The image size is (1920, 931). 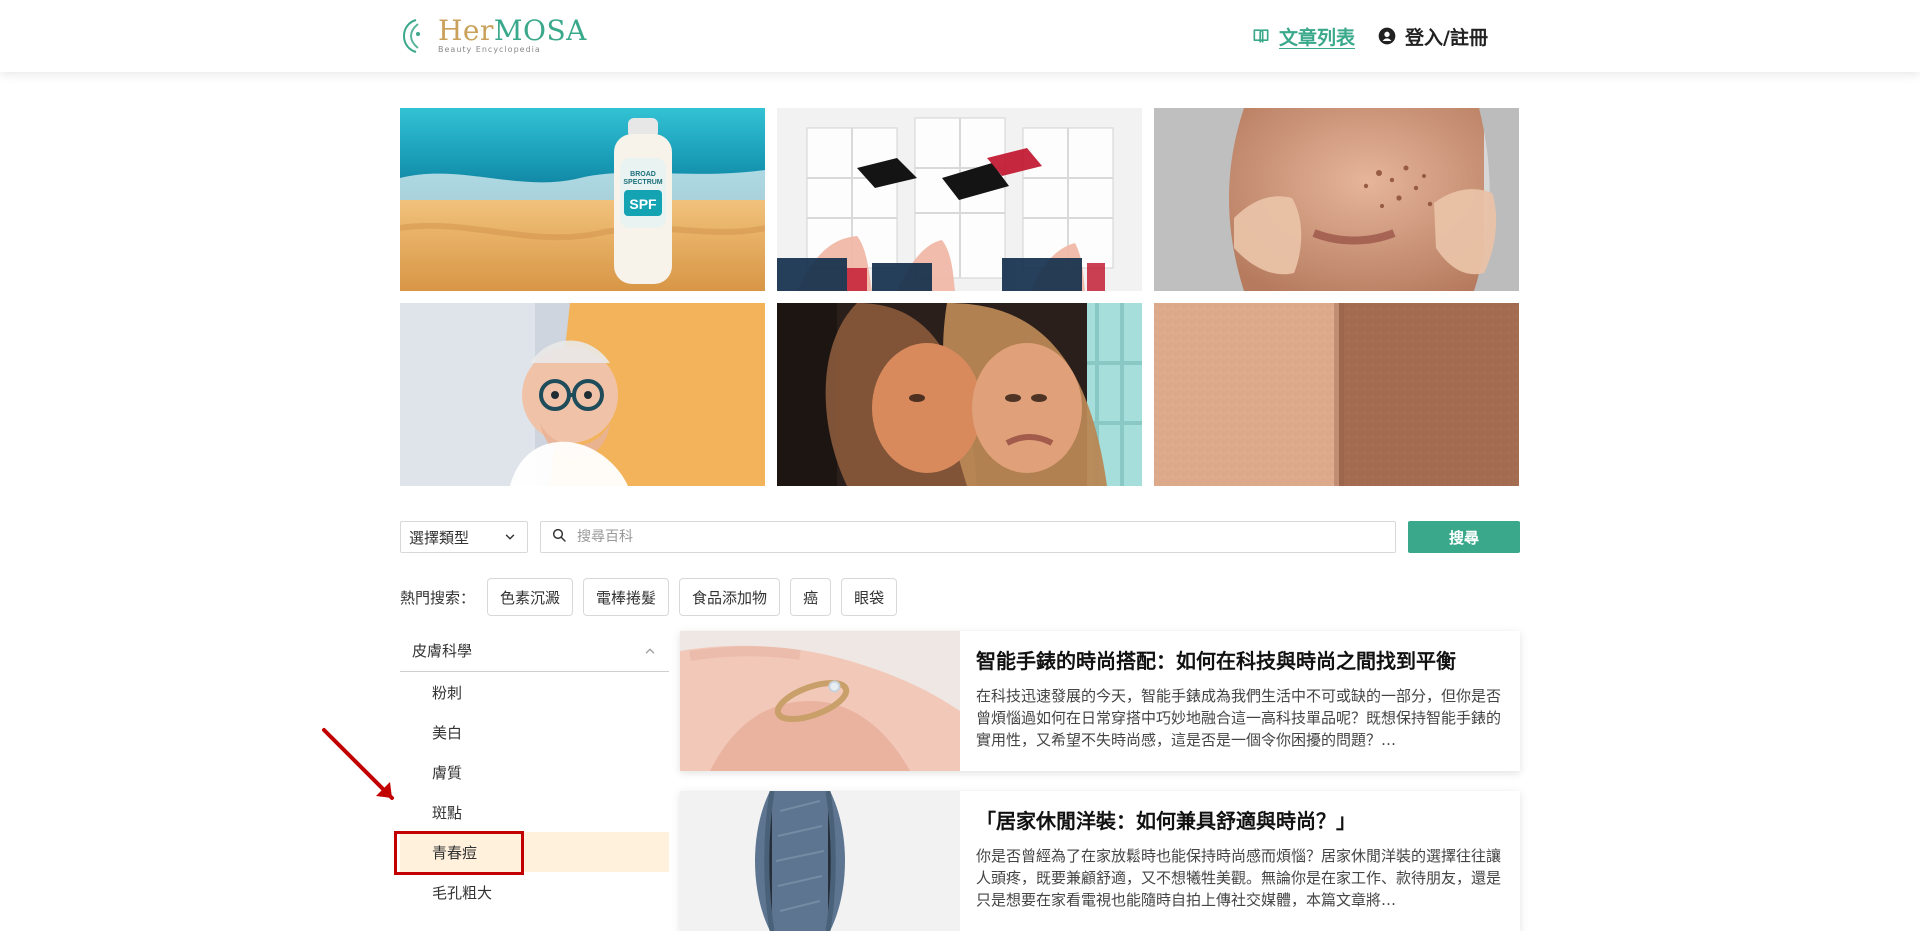 I want to click on article-title: 「居家休閒洋裝：如何兼具舒適與時尚？」, so click(x=1166, y=821).